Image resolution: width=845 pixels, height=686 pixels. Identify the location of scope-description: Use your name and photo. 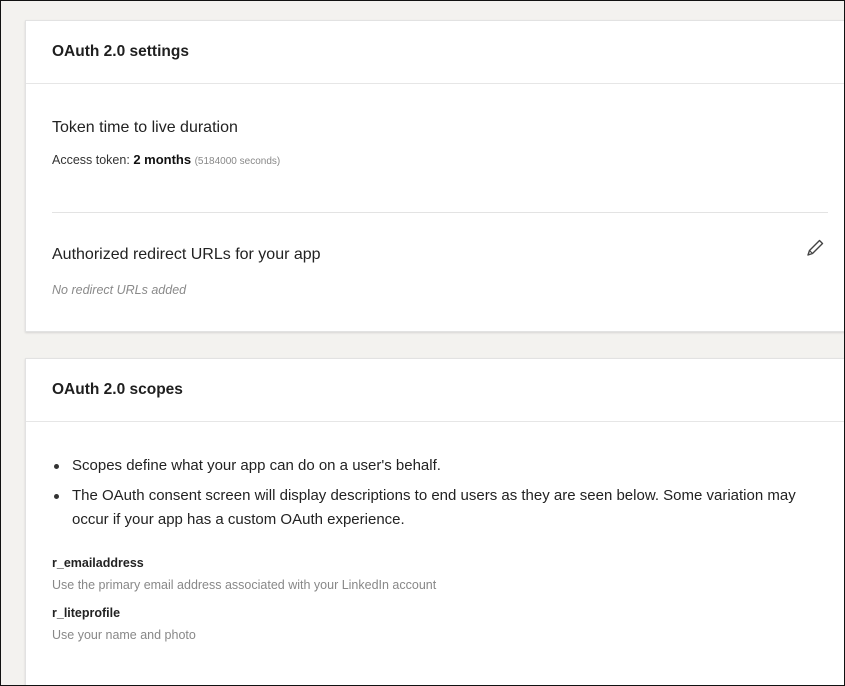
(124, 635).